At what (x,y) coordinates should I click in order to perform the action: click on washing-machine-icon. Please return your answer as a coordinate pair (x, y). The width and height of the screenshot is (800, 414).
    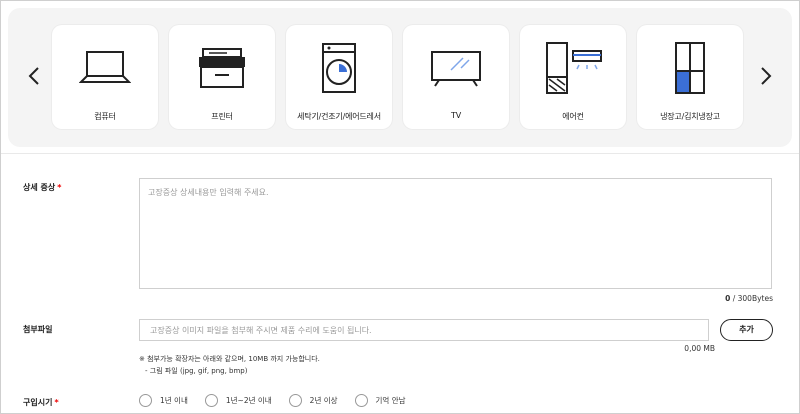
    Looking at the image, I should click on (339, 68).